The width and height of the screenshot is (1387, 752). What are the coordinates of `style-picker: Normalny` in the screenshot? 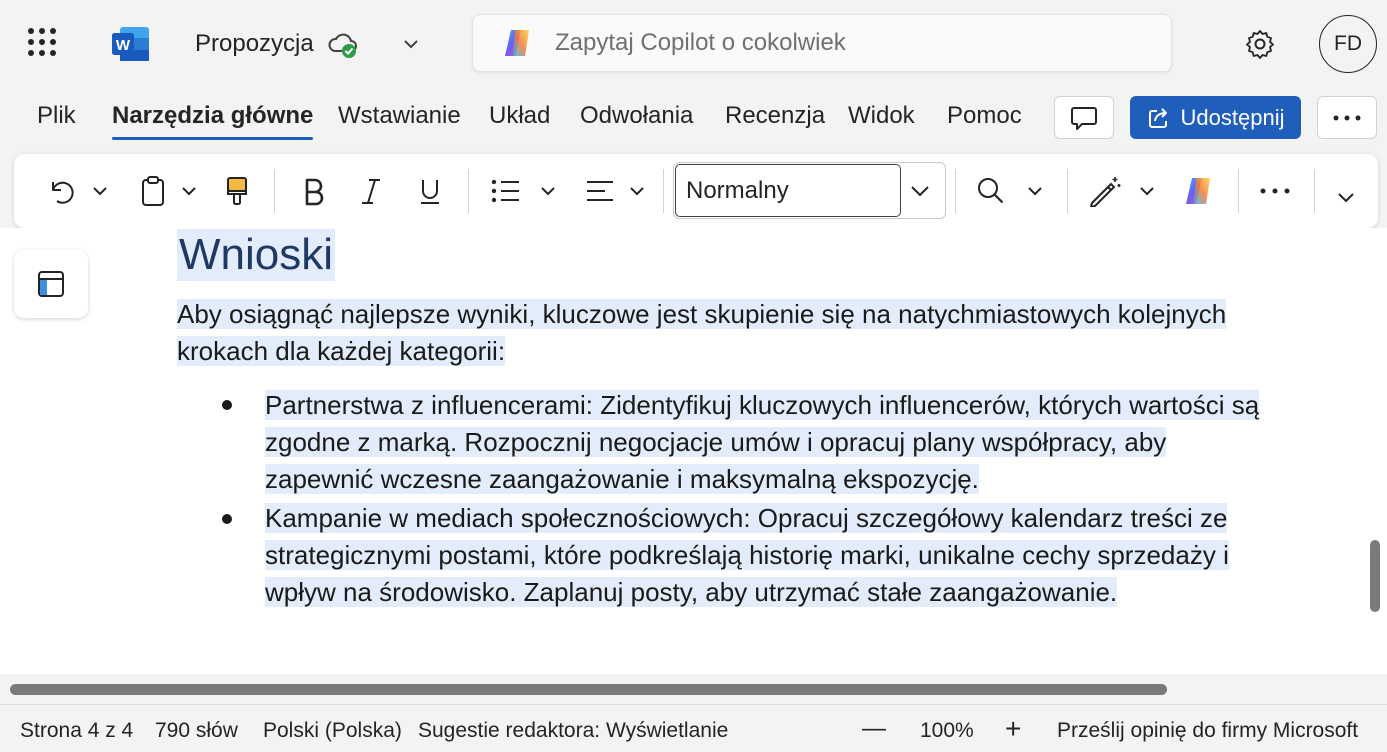 It's located at (809, 190).